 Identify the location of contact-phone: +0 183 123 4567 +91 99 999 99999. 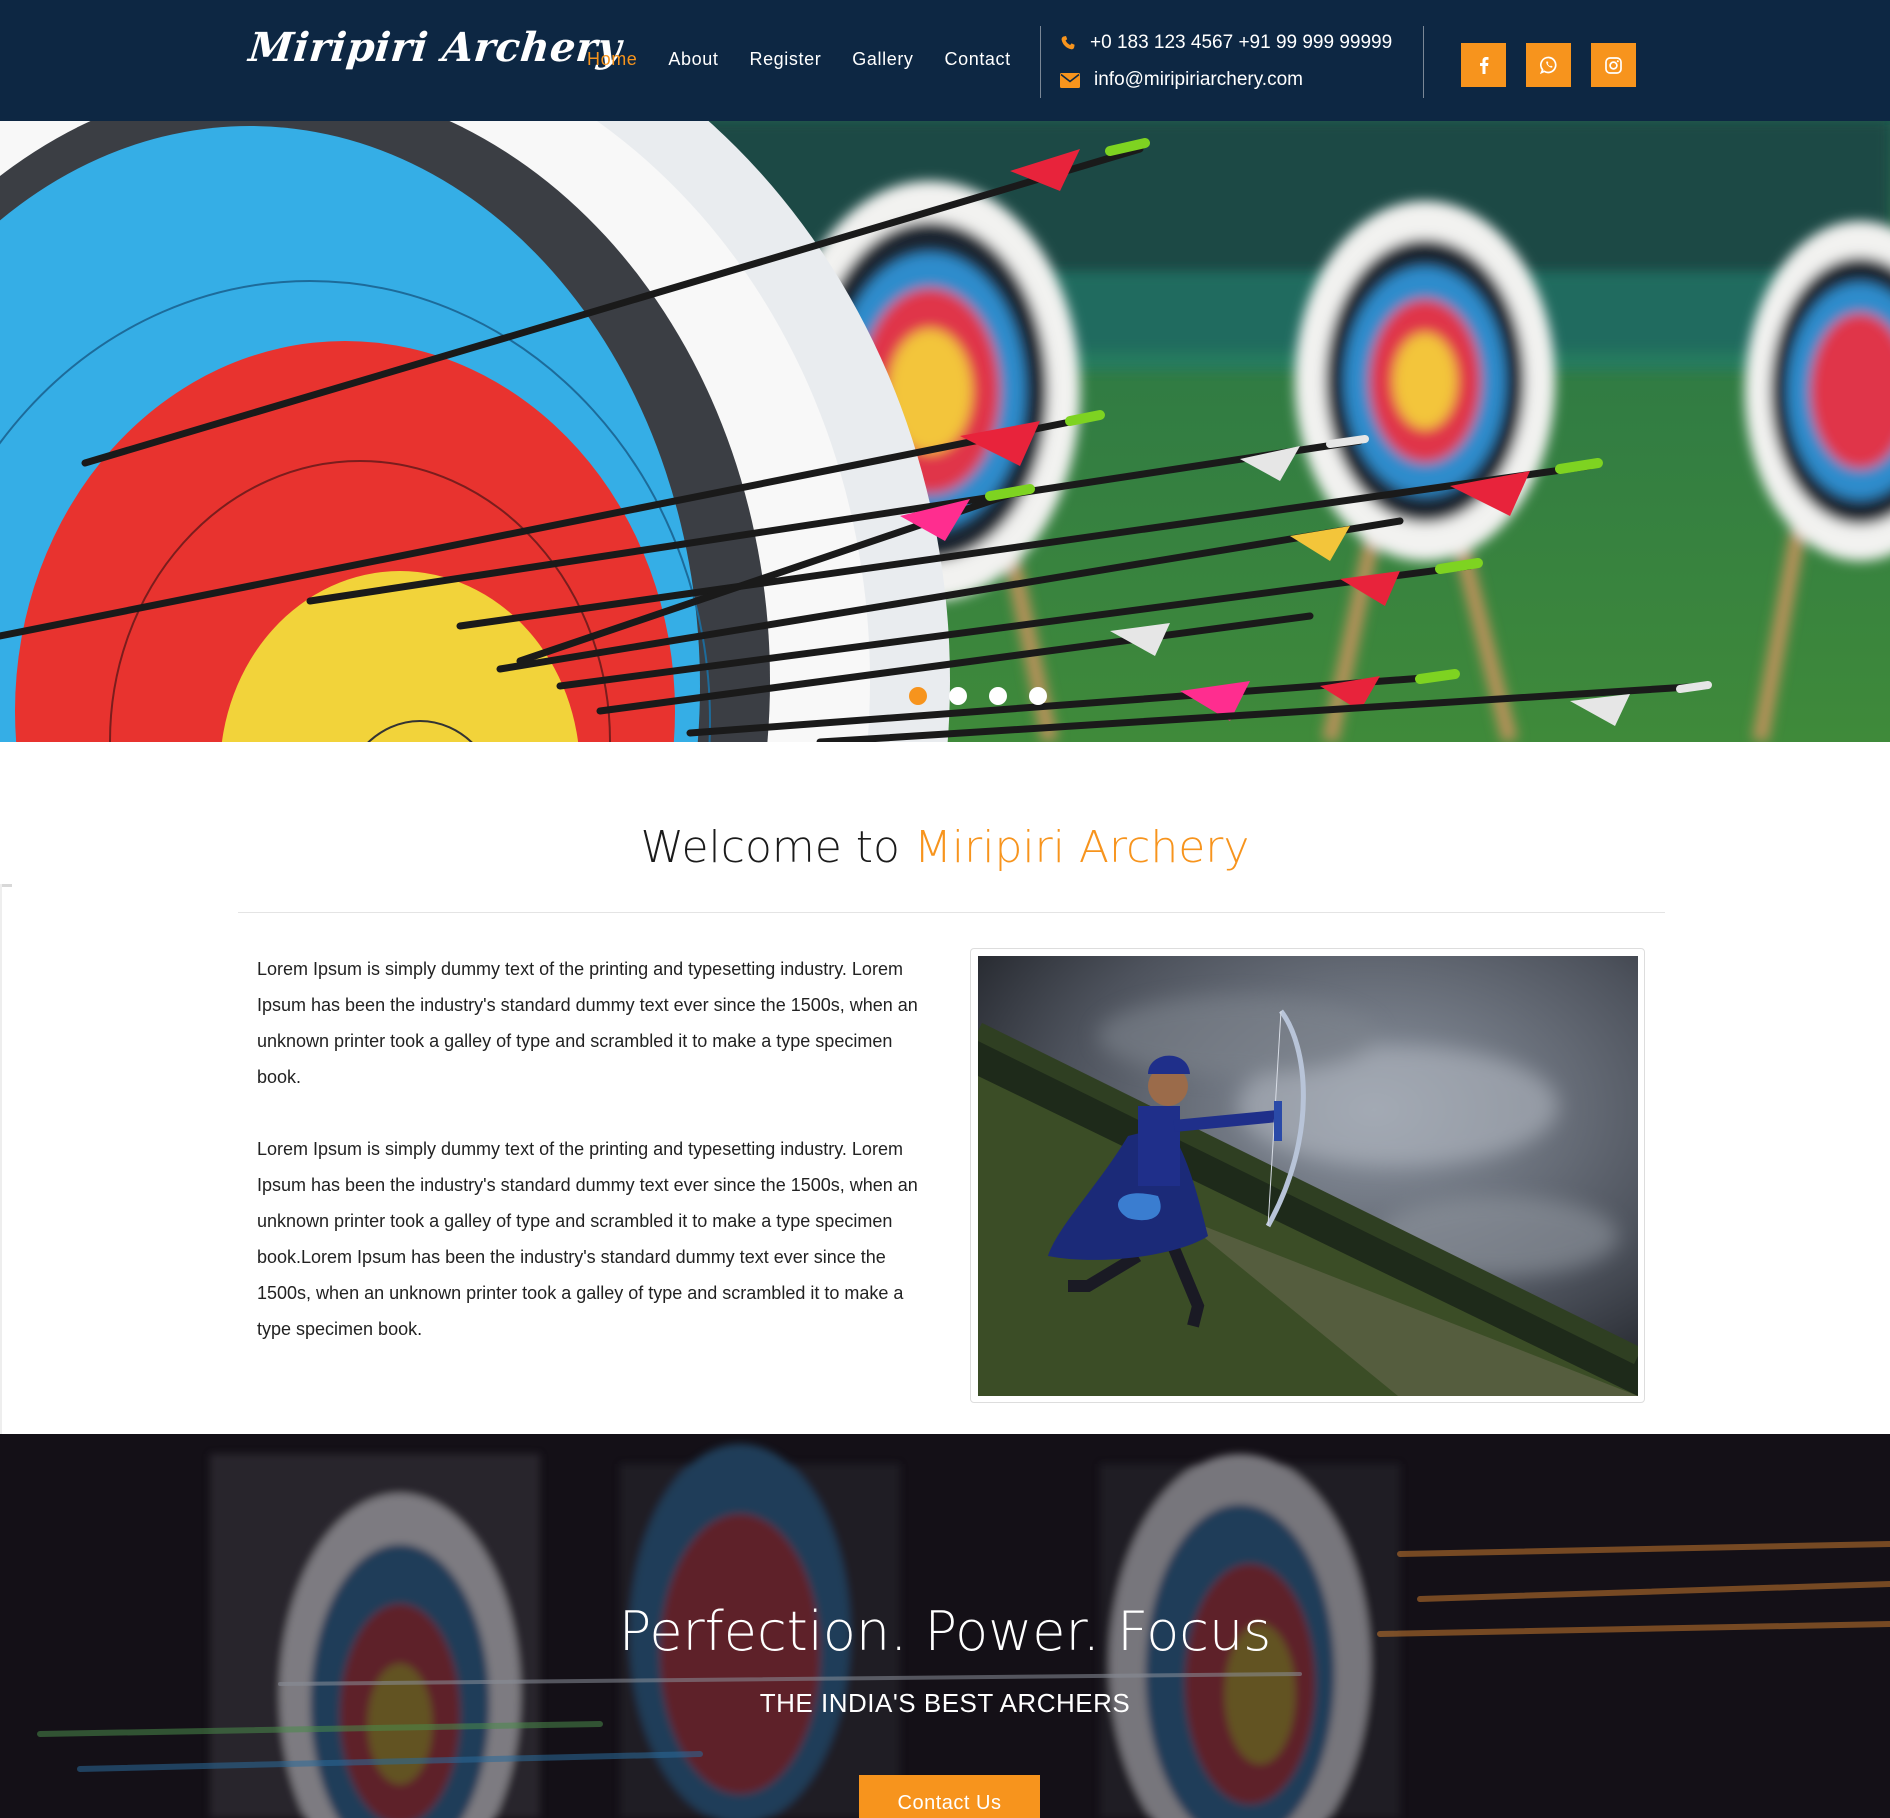
(1241, 43).